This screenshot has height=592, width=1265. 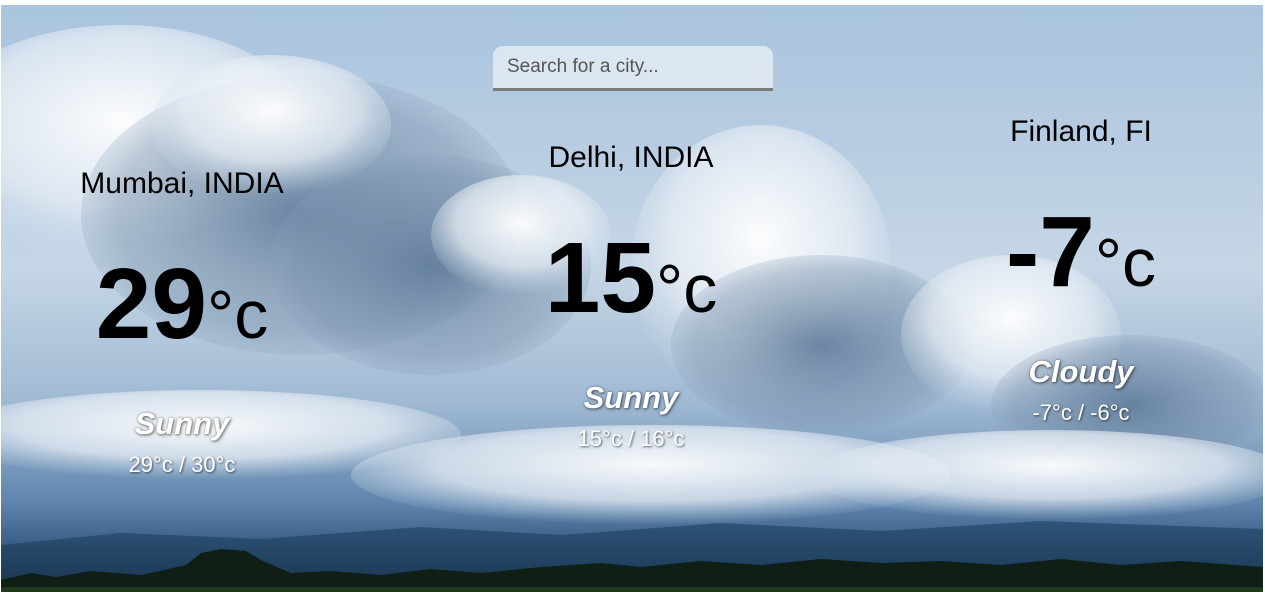 What do you see at coordinates (182, 464) in the screenshot?
I see `temperature-range: 29°c / 30°c` at bounding box center [182, 464].